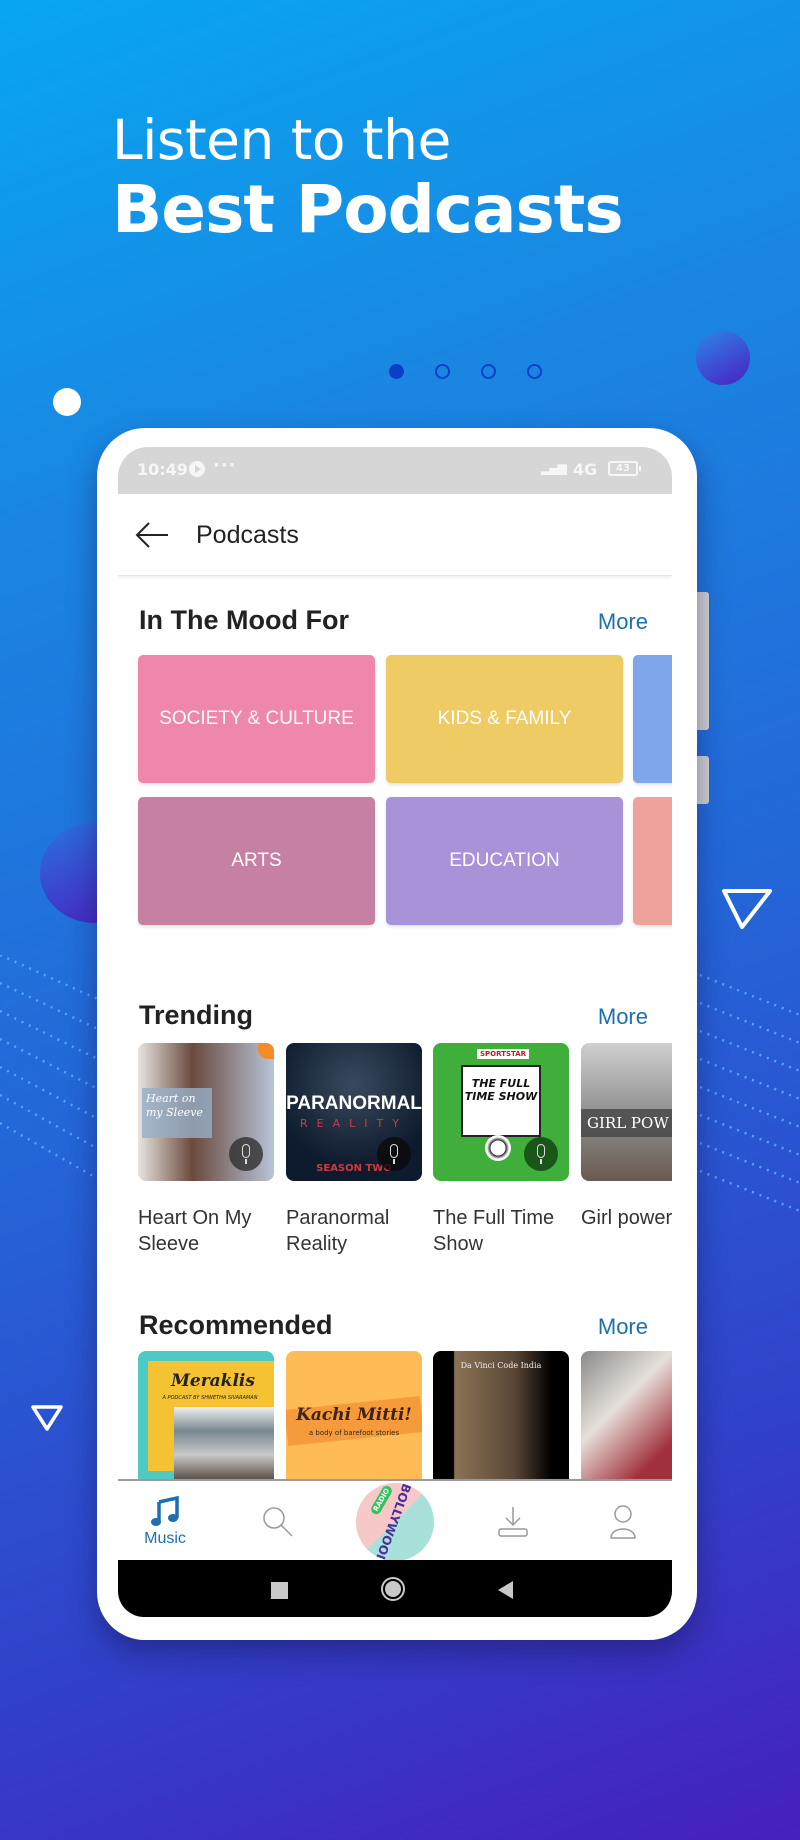 The image size is (800, 1840). I want to click on bottom-navigation: Music RADIO BOLLYWOOD, so click(395, 1520).